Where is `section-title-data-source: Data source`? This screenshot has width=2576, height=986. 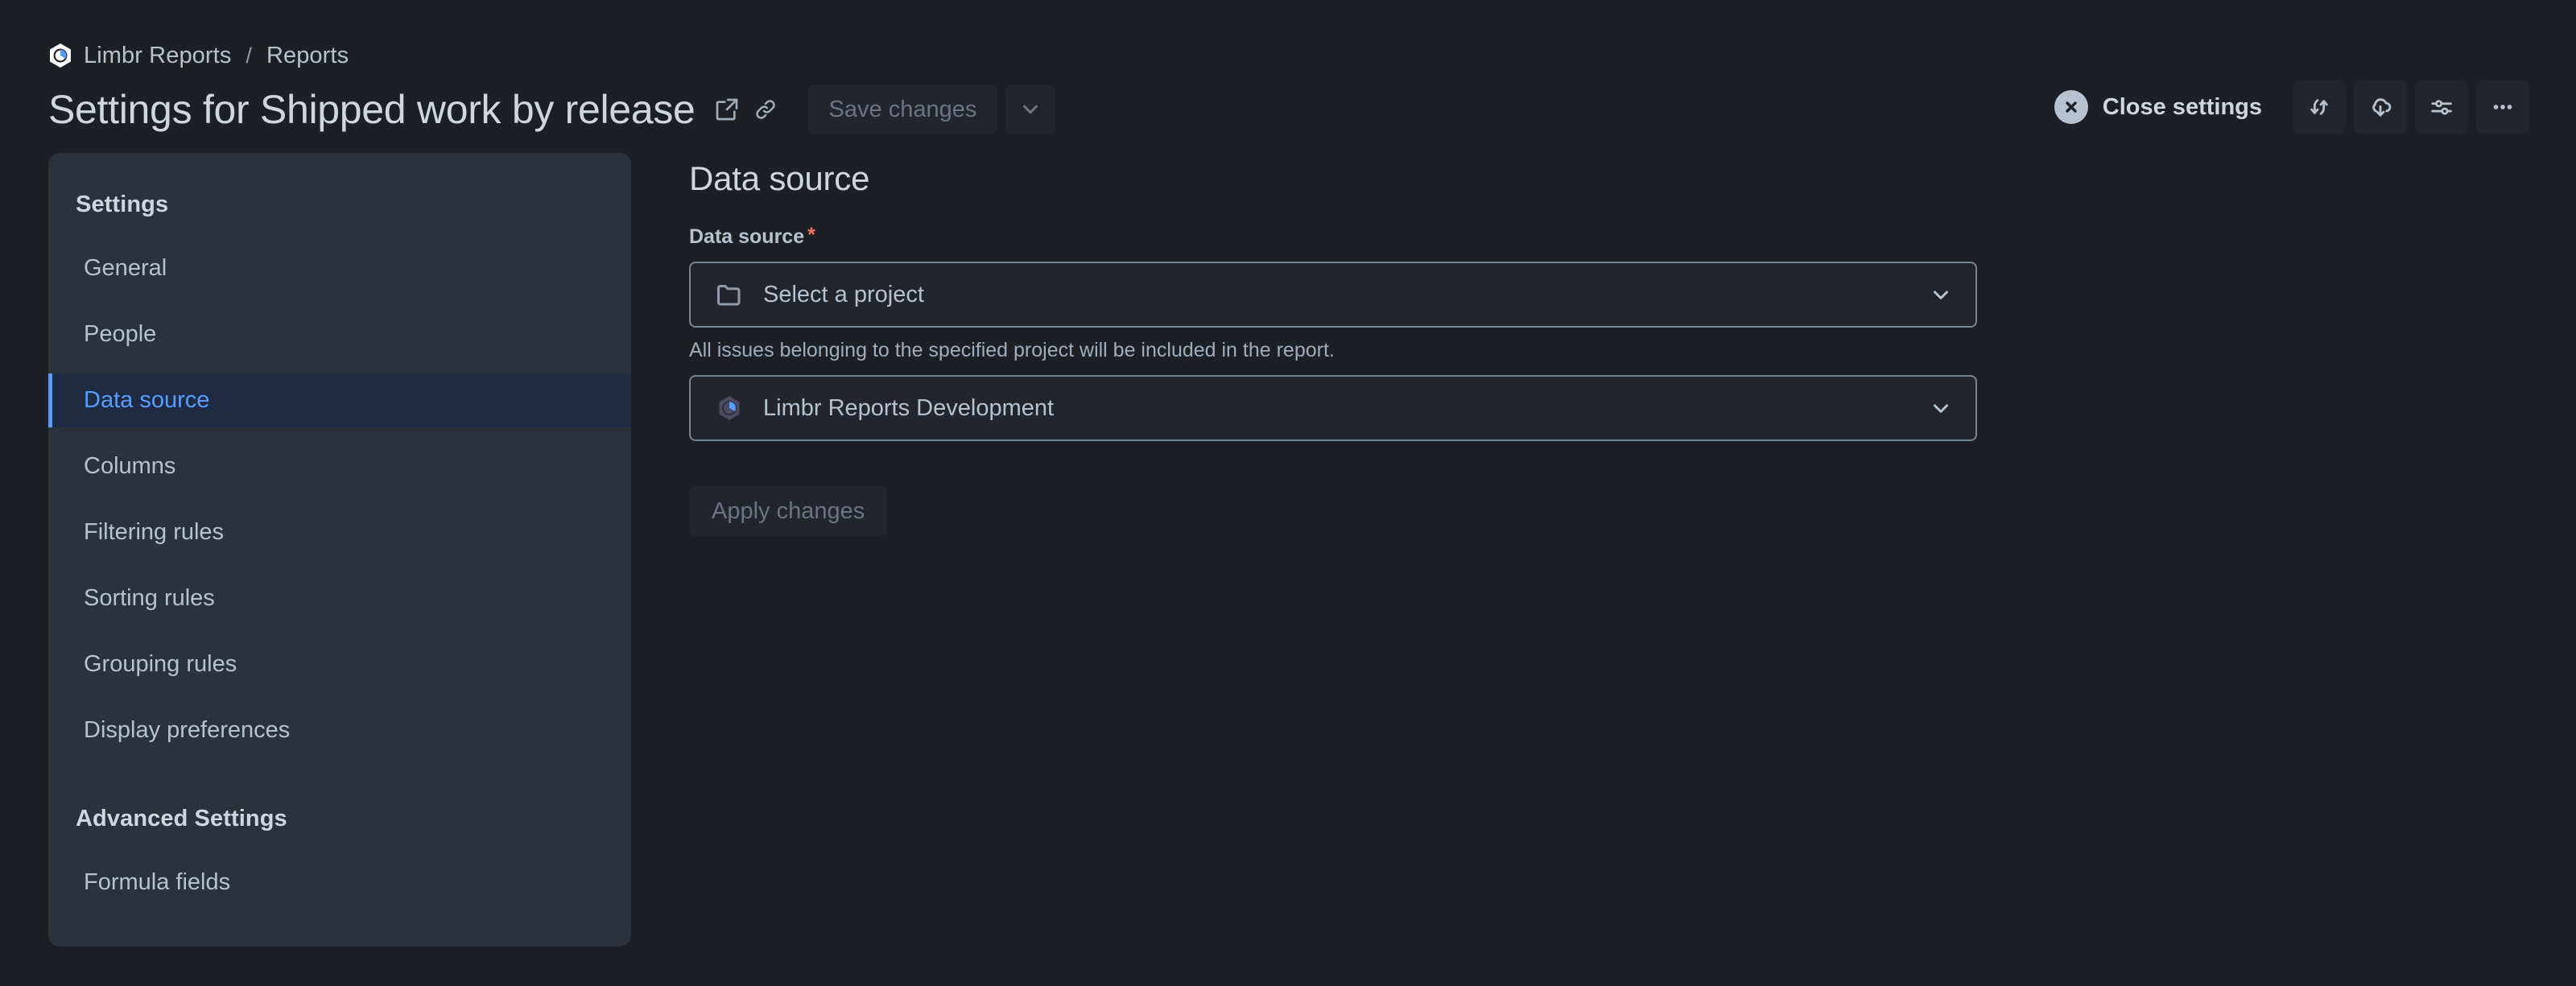
section-title-data-source: Data source is located at coordinates (779, 178).